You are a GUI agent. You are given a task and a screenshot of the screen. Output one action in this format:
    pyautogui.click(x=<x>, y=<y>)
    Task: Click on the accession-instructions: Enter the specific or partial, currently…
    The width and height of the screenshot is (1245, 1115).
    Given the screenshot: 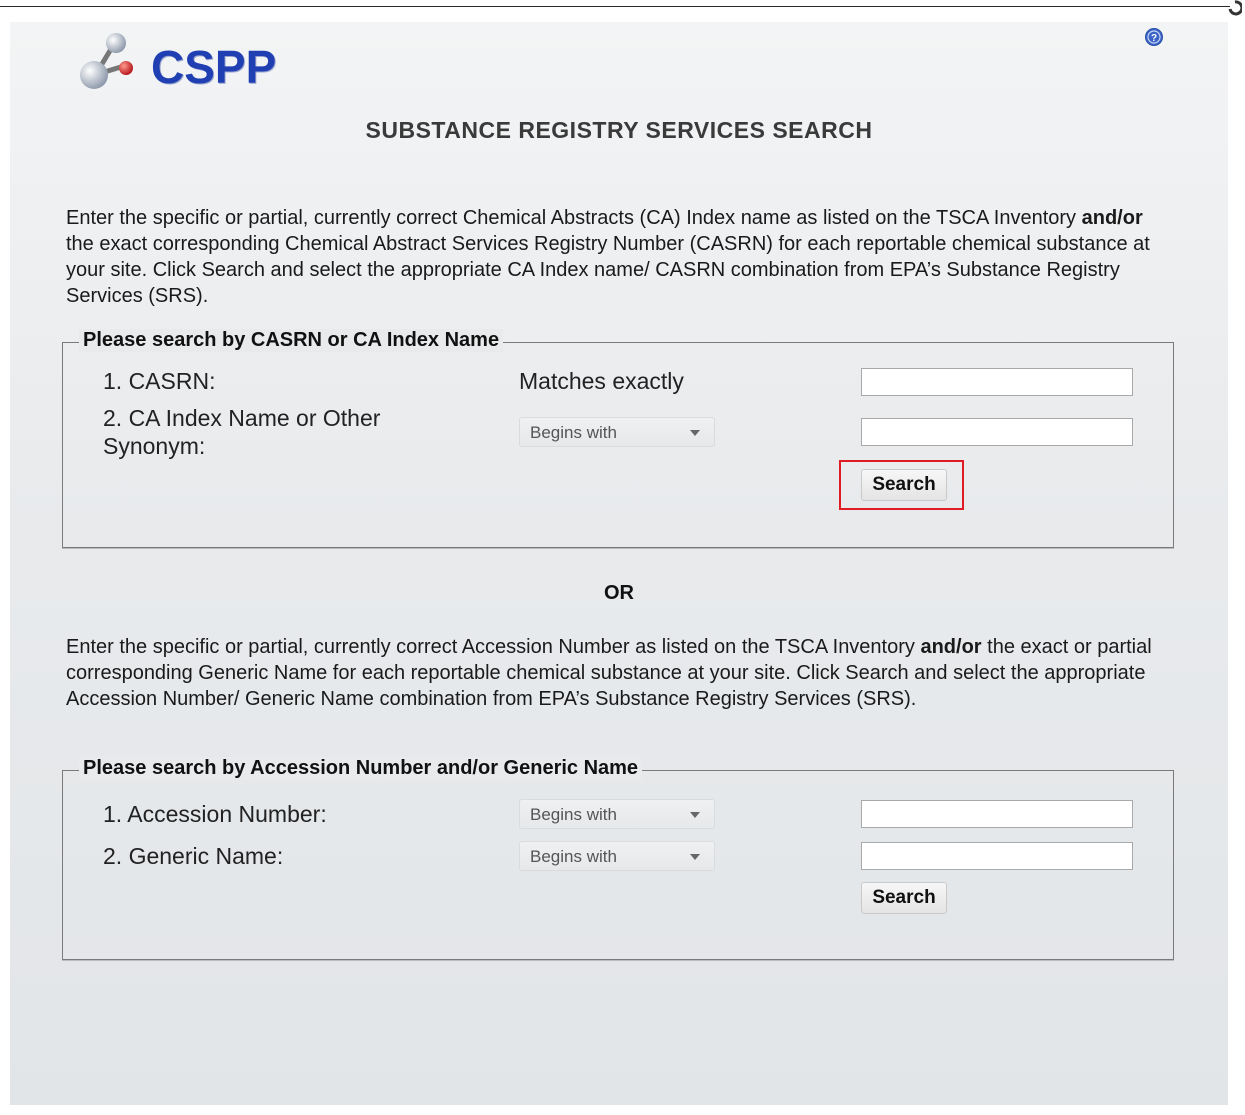 What is the action you would take?
    pyautogui.click(x=621, y=673)
    